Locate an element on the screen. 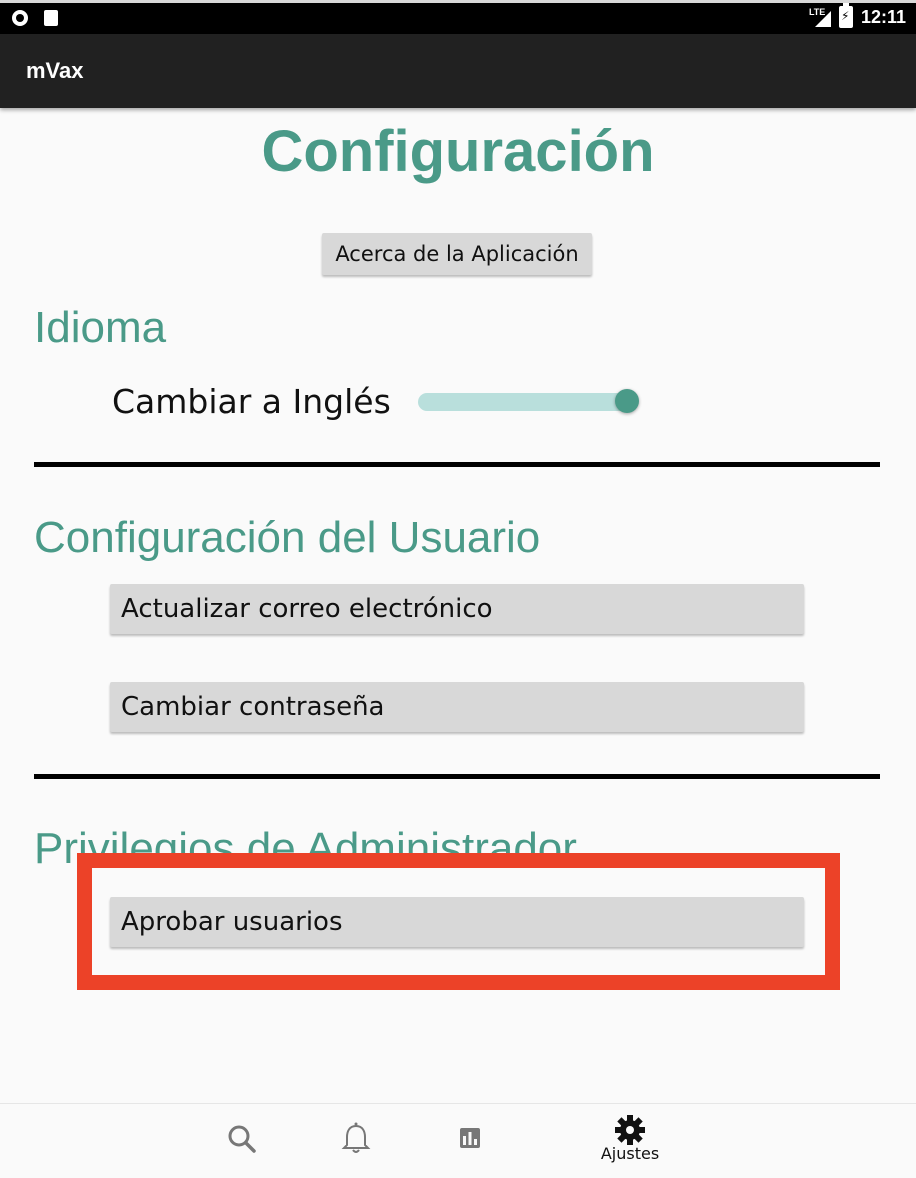 The width and height of the screenshot is (916, 1178). bottom-navigation: Ajustes is located at coordinates (458, 1138).